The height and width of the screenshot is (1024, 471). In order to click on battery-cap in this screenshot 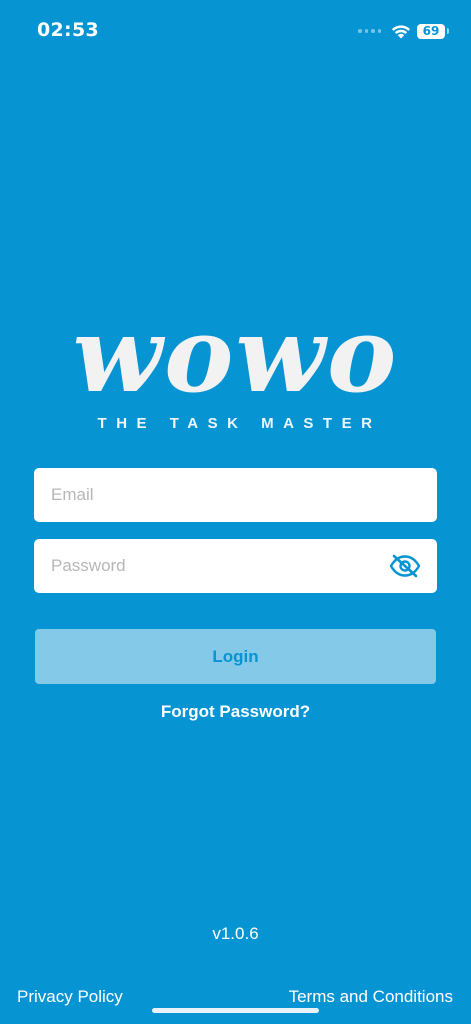, I will do `click(448, 31)`.